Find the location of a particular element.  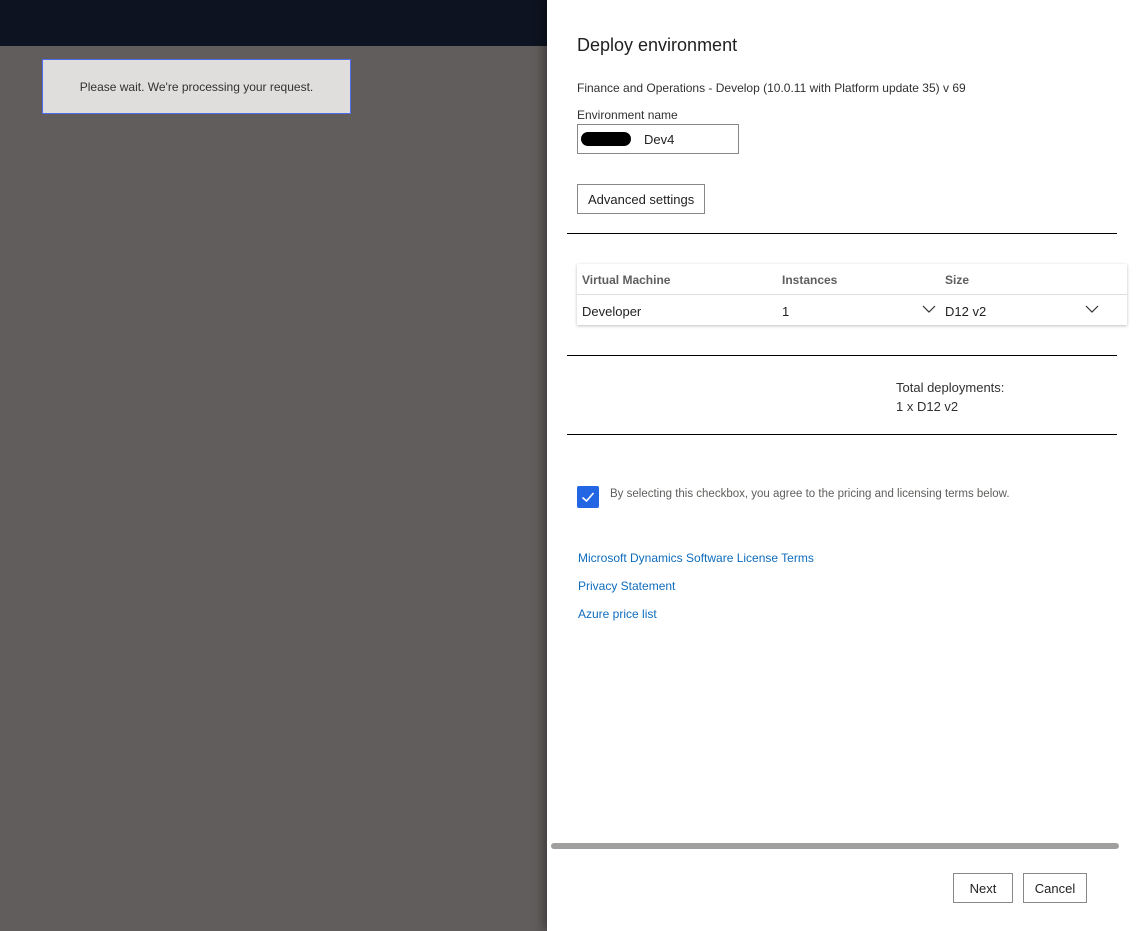

checkmark-icon is located at coordinates (588, 497).